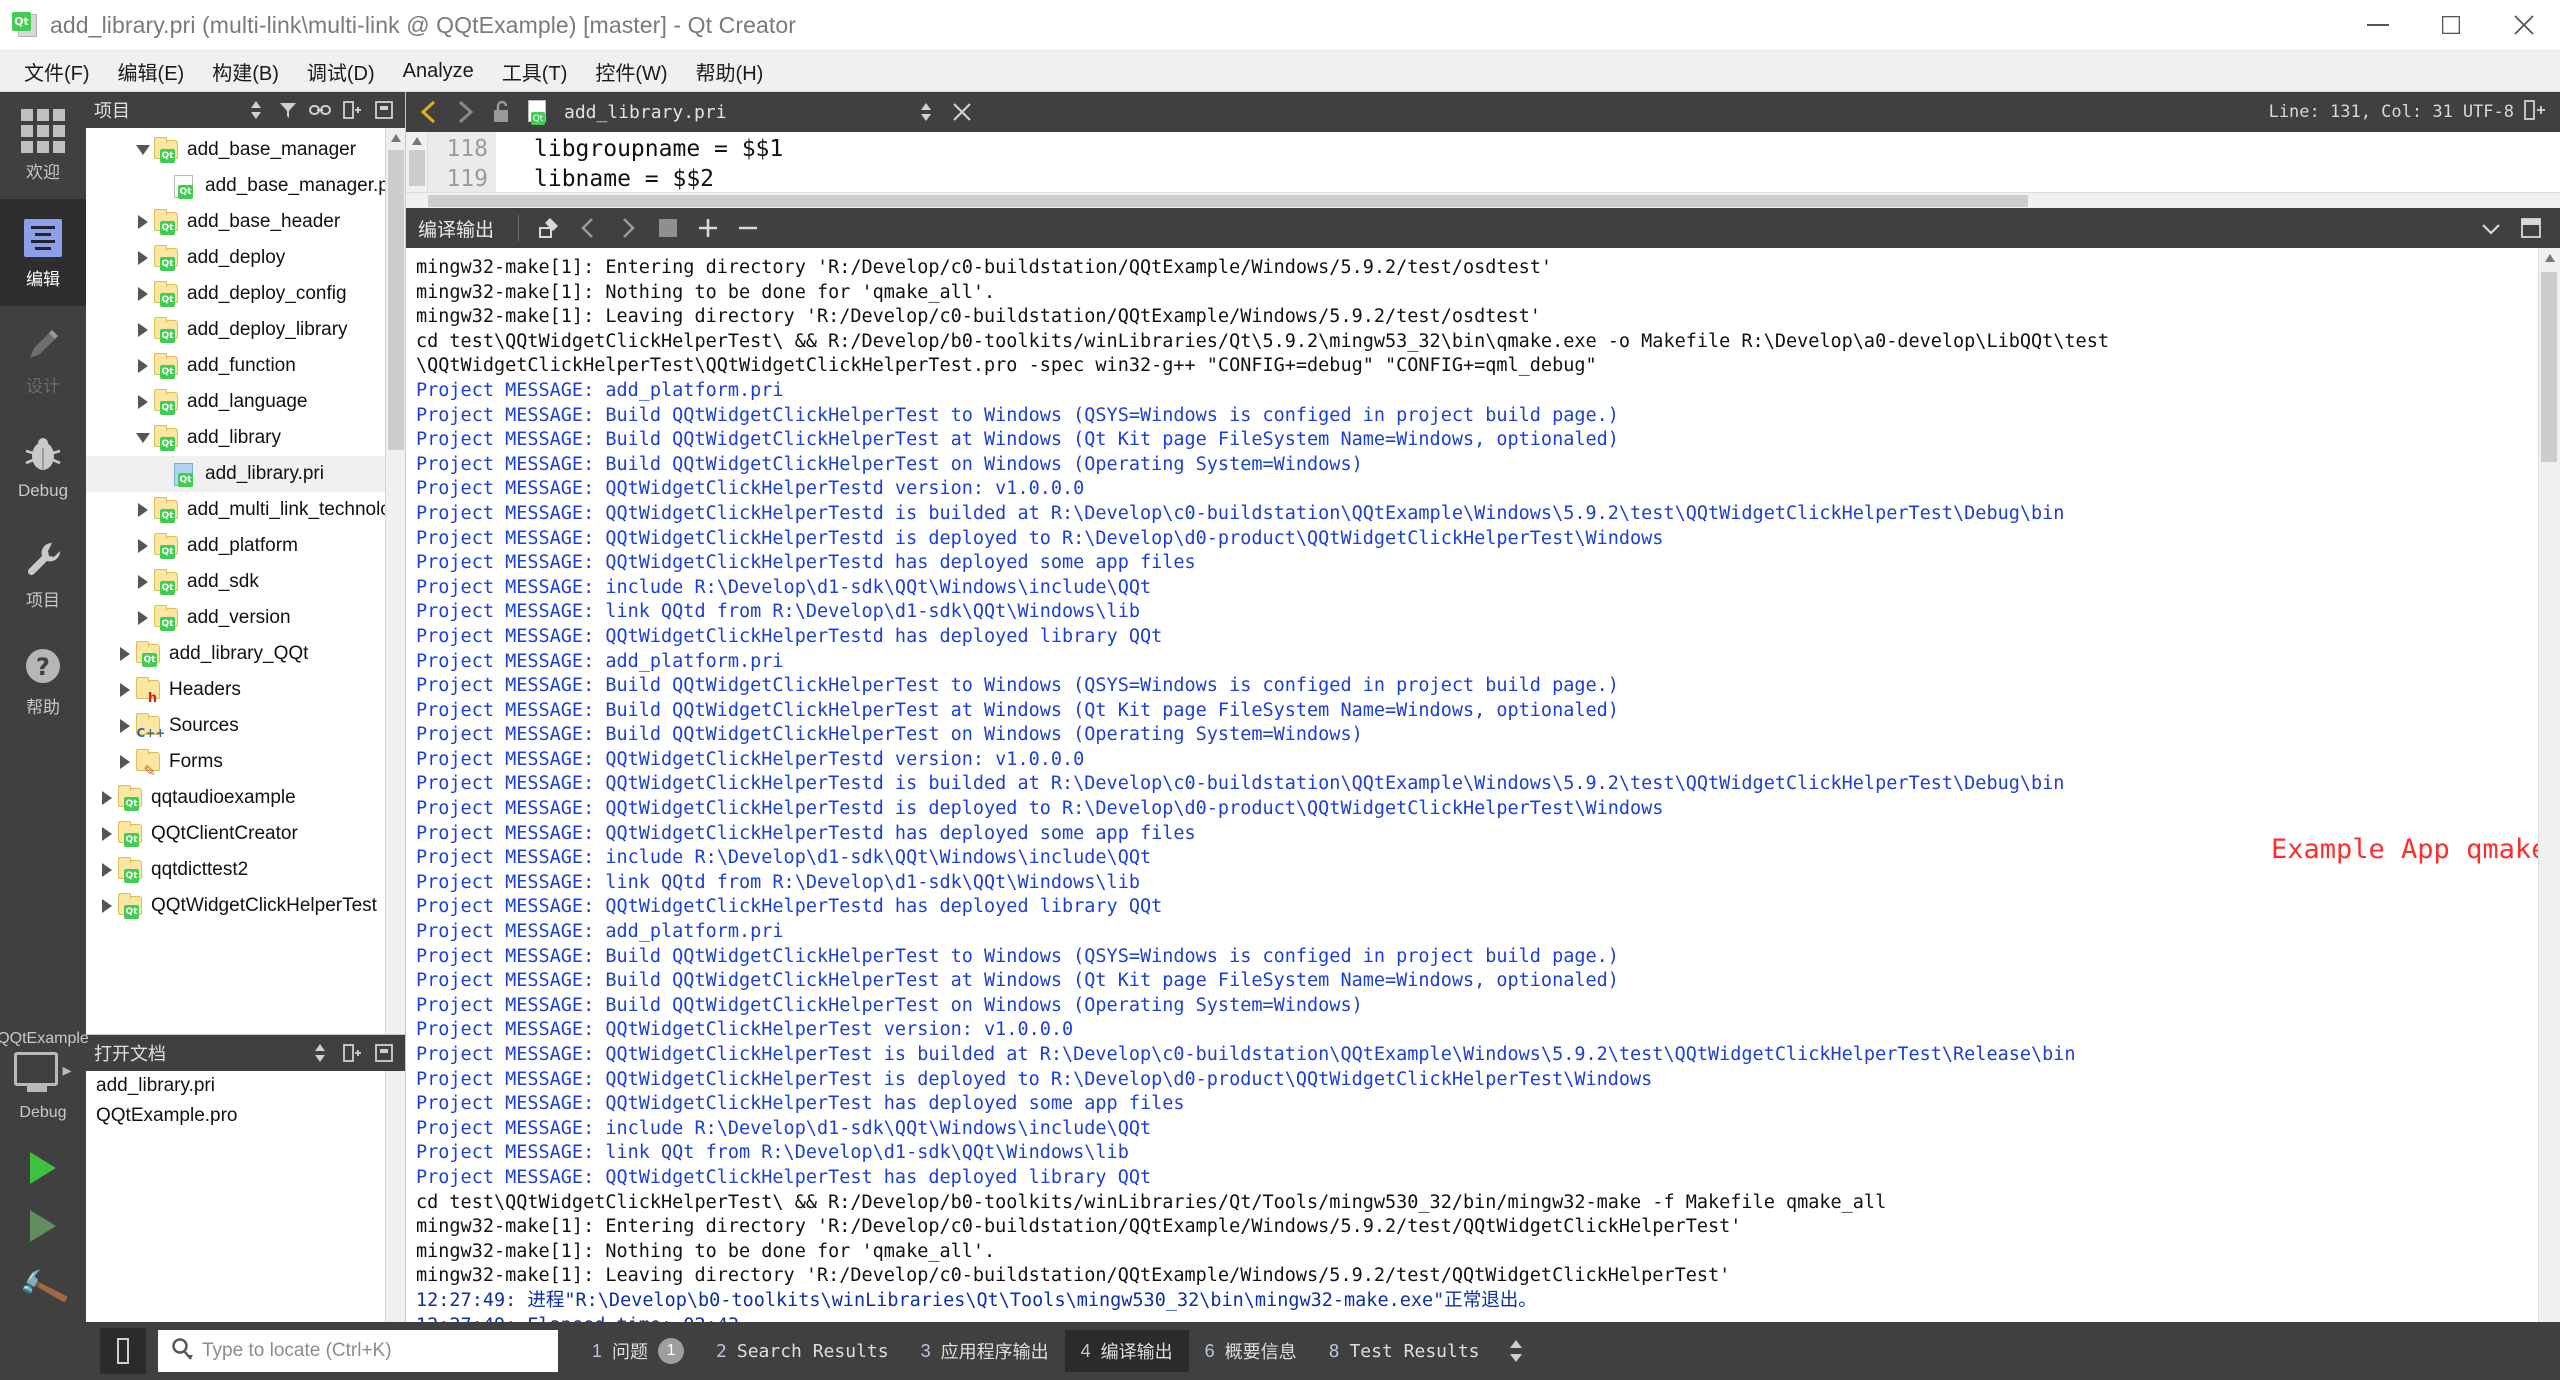 The height and width of the screenshot is (1380, 2560). I want to click on debug-run-button, so click(43, 1226).